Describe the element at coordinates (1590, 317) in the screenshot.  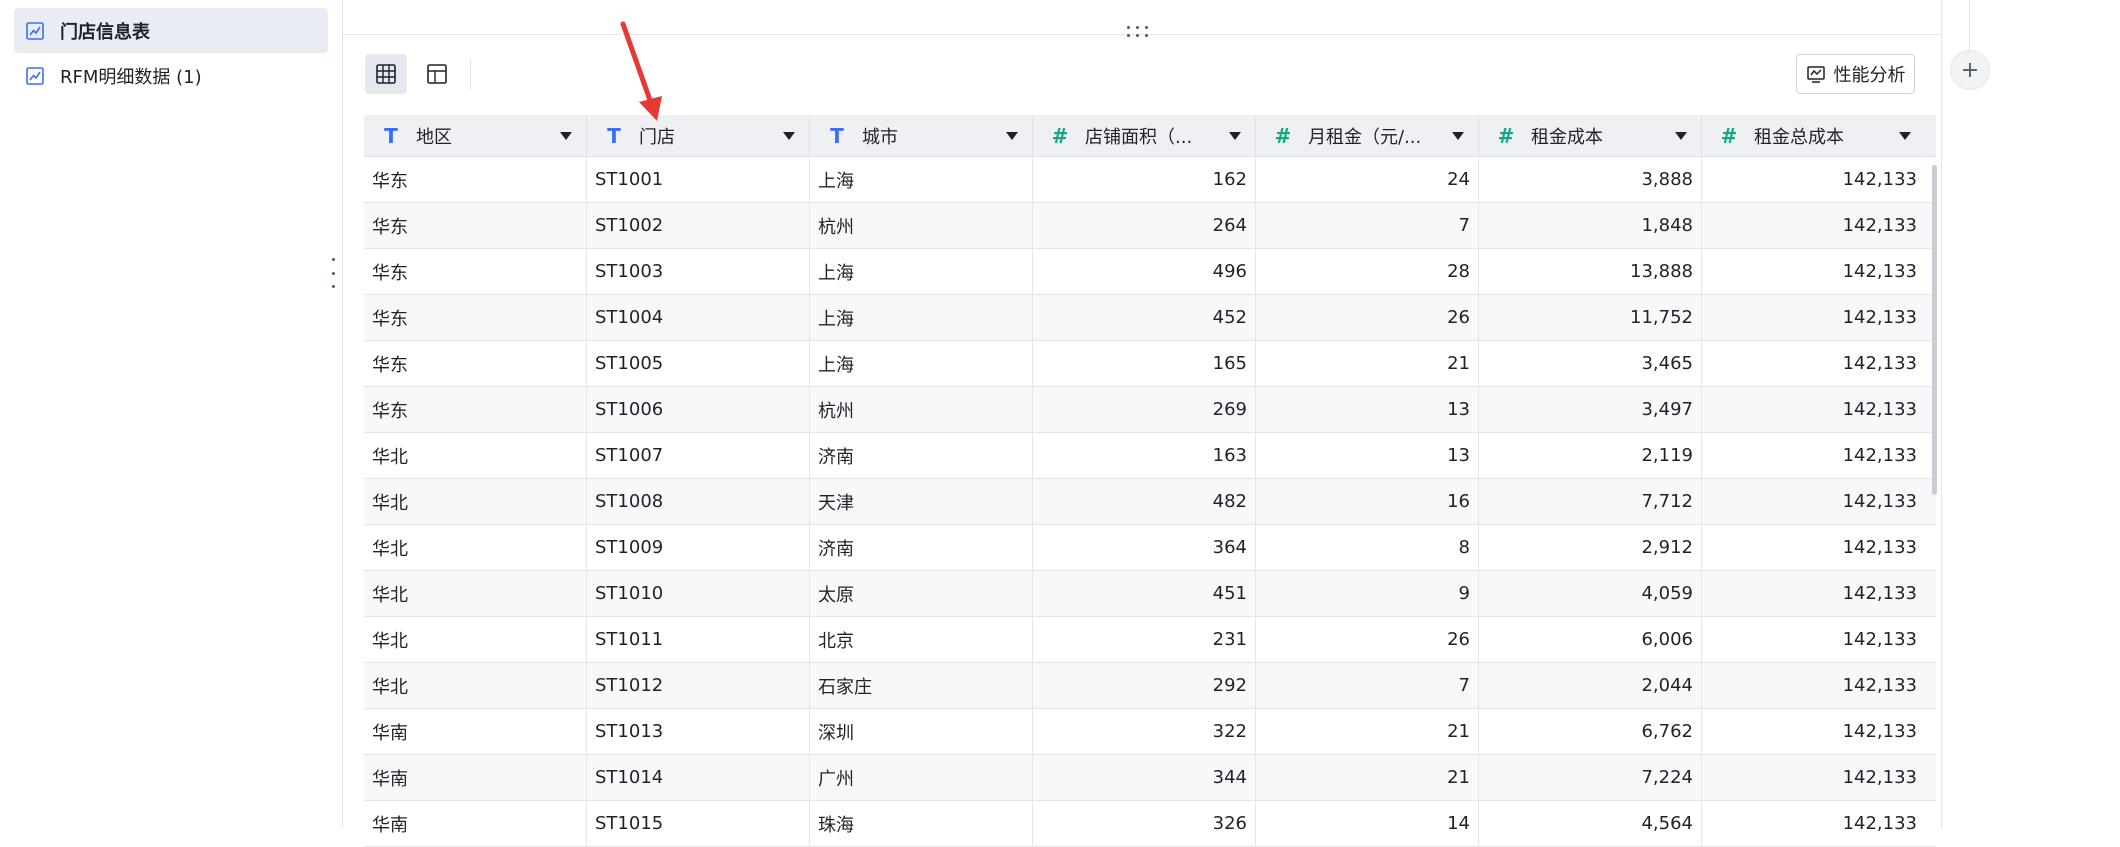
I see `table-cell: 11,752` at that location.